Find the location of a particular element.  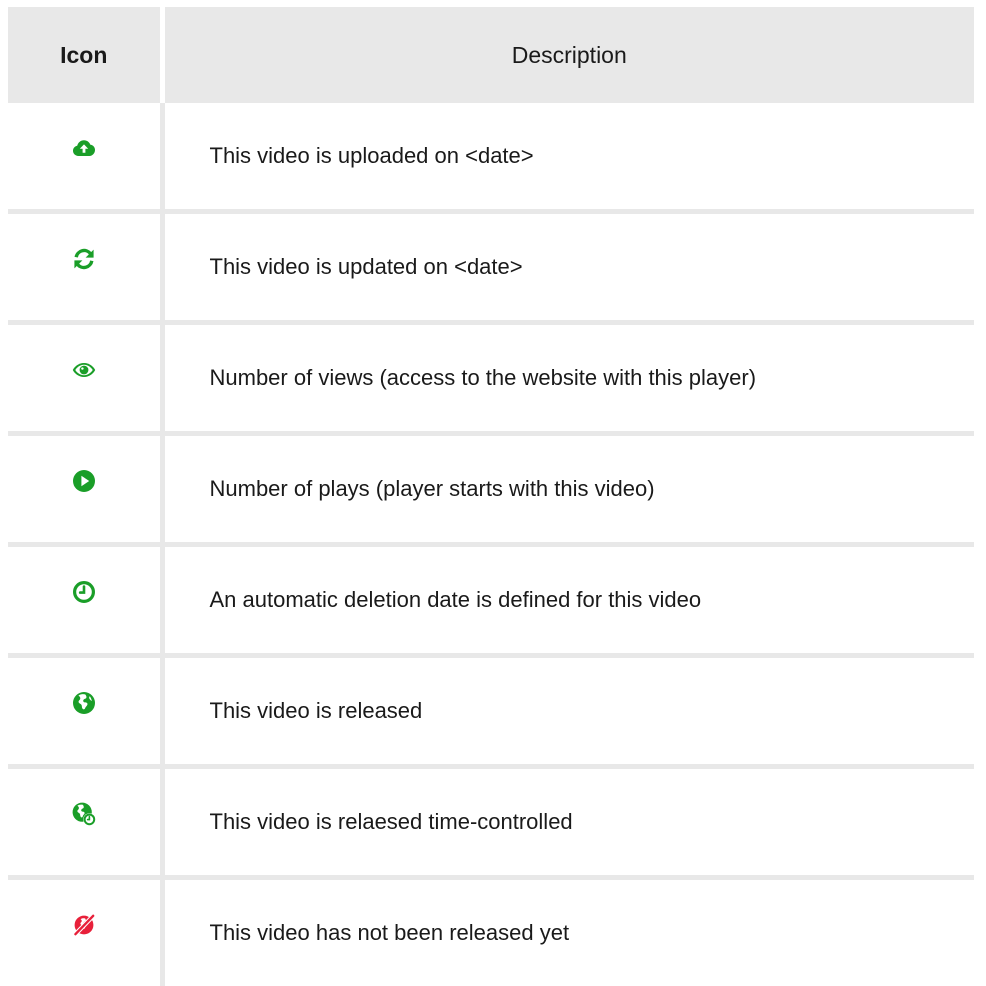

eye-icon is located at coordinates (84, 370).